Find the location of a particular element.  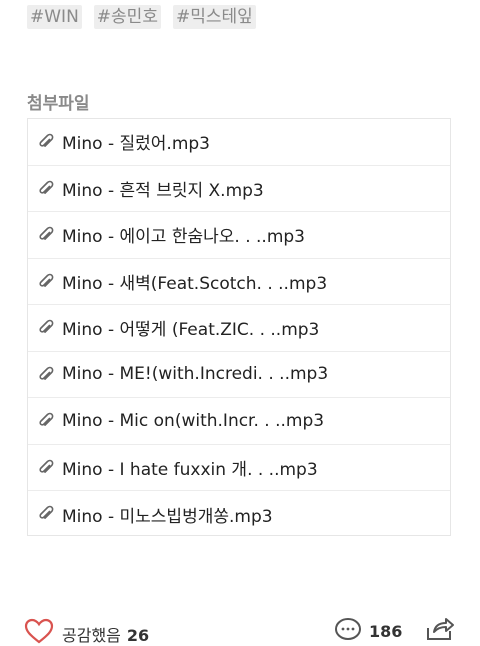

attachment-filename: Mino - Mic on(with.Incr. . ..mp3 is located at coordinates (193, 420).